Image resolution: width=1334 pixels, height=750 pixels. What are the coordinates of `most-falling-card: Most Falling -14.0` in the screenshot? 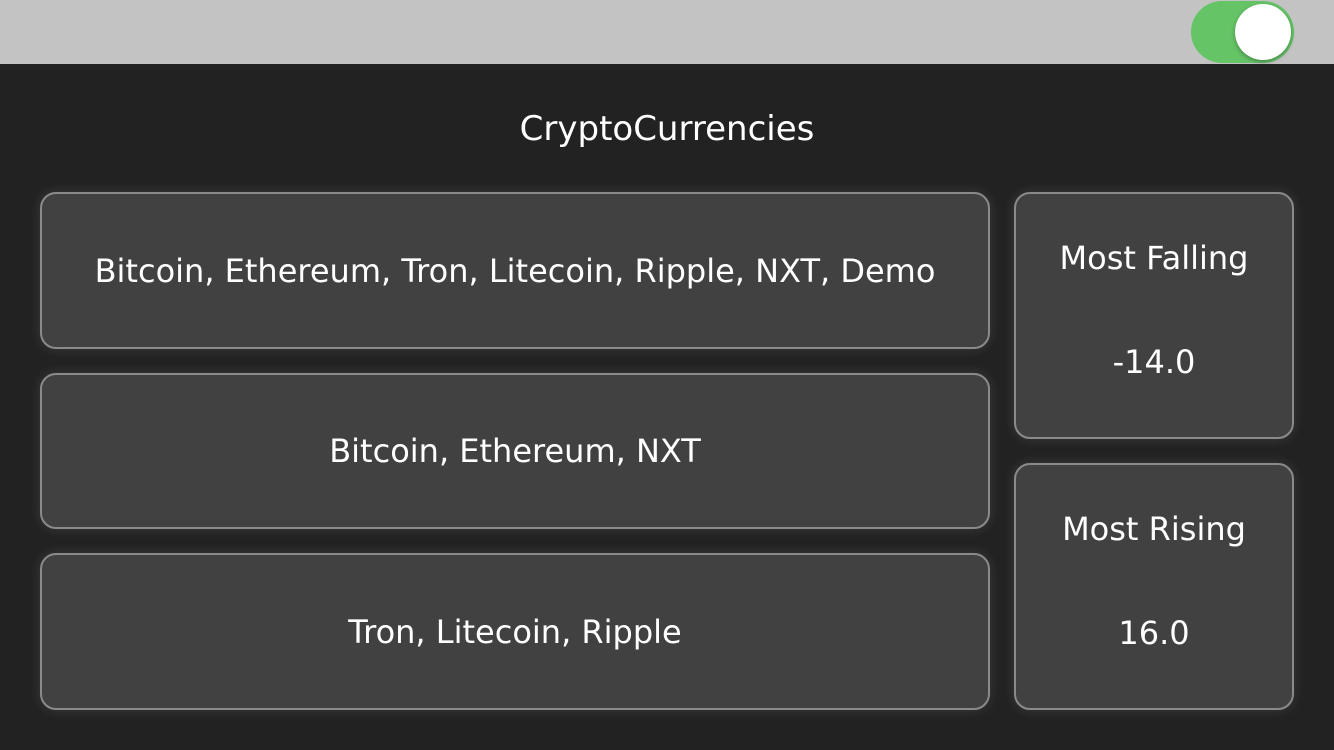 It's located at (1154, 315).